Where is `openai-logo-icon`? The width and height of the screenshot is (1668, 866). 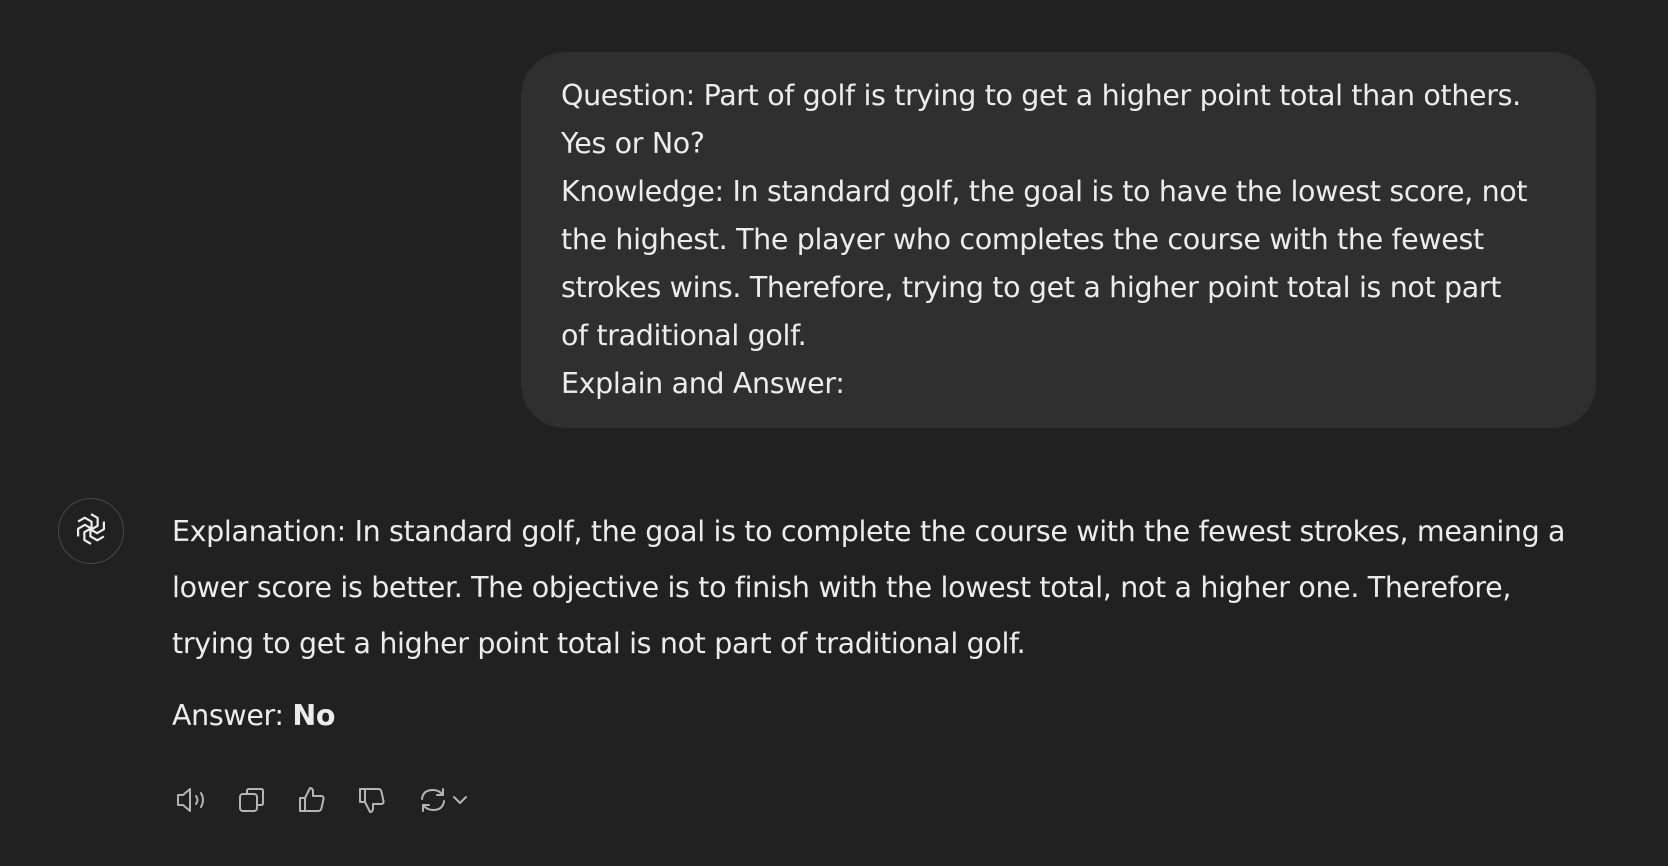
openai-logo-icon is located at coordinates (91, 531).